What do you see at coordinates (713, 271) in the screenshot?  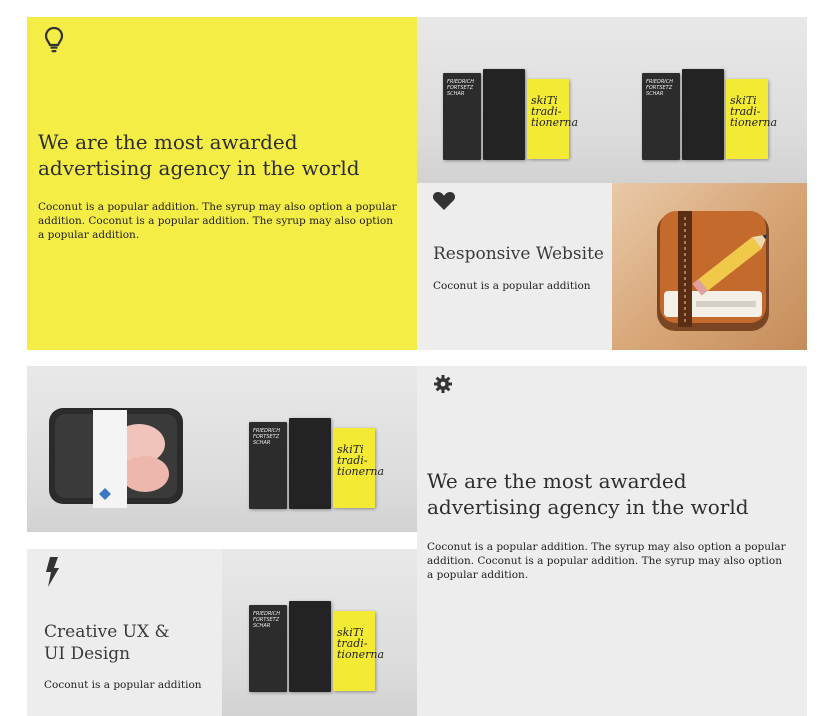 I see `notebook-pencil-icon` at bounding box center [713, 271].